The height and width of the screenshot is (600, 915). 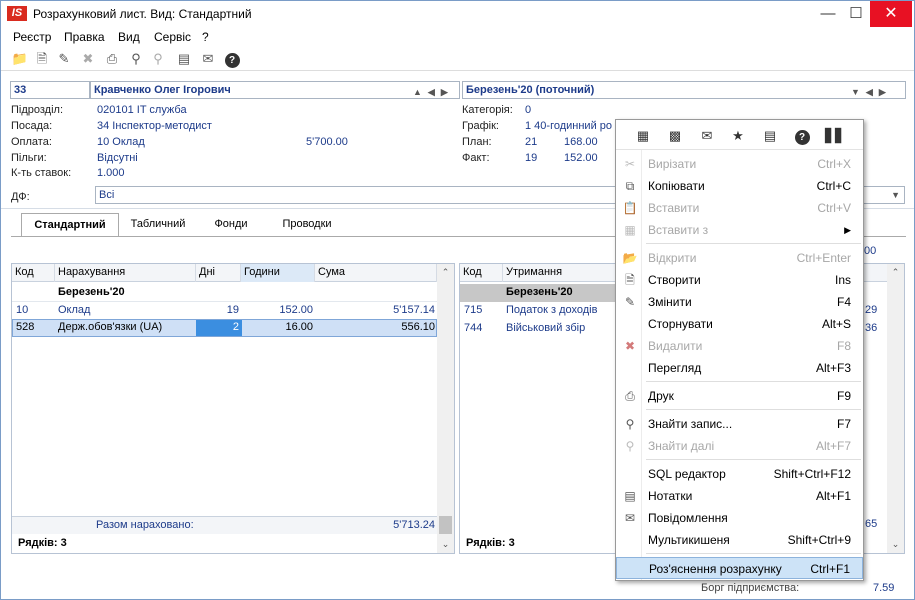 What do you see at coordinates (457, 37) in the screenshot?
I see `menu-bar: Реєстр Правка Вид Сервіс ?` at bounding box center [457, 37].